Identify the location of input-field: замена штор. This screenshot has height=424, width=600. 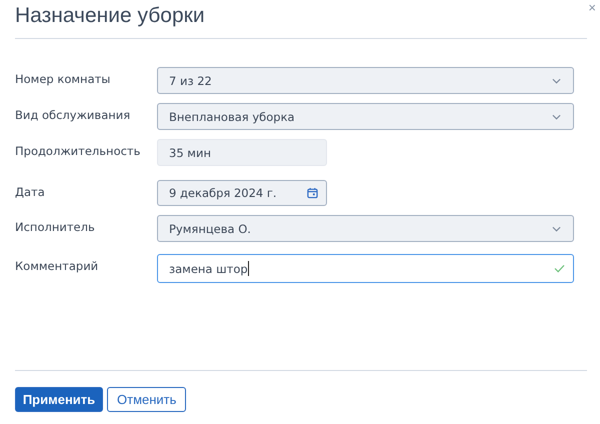
(365, 268).